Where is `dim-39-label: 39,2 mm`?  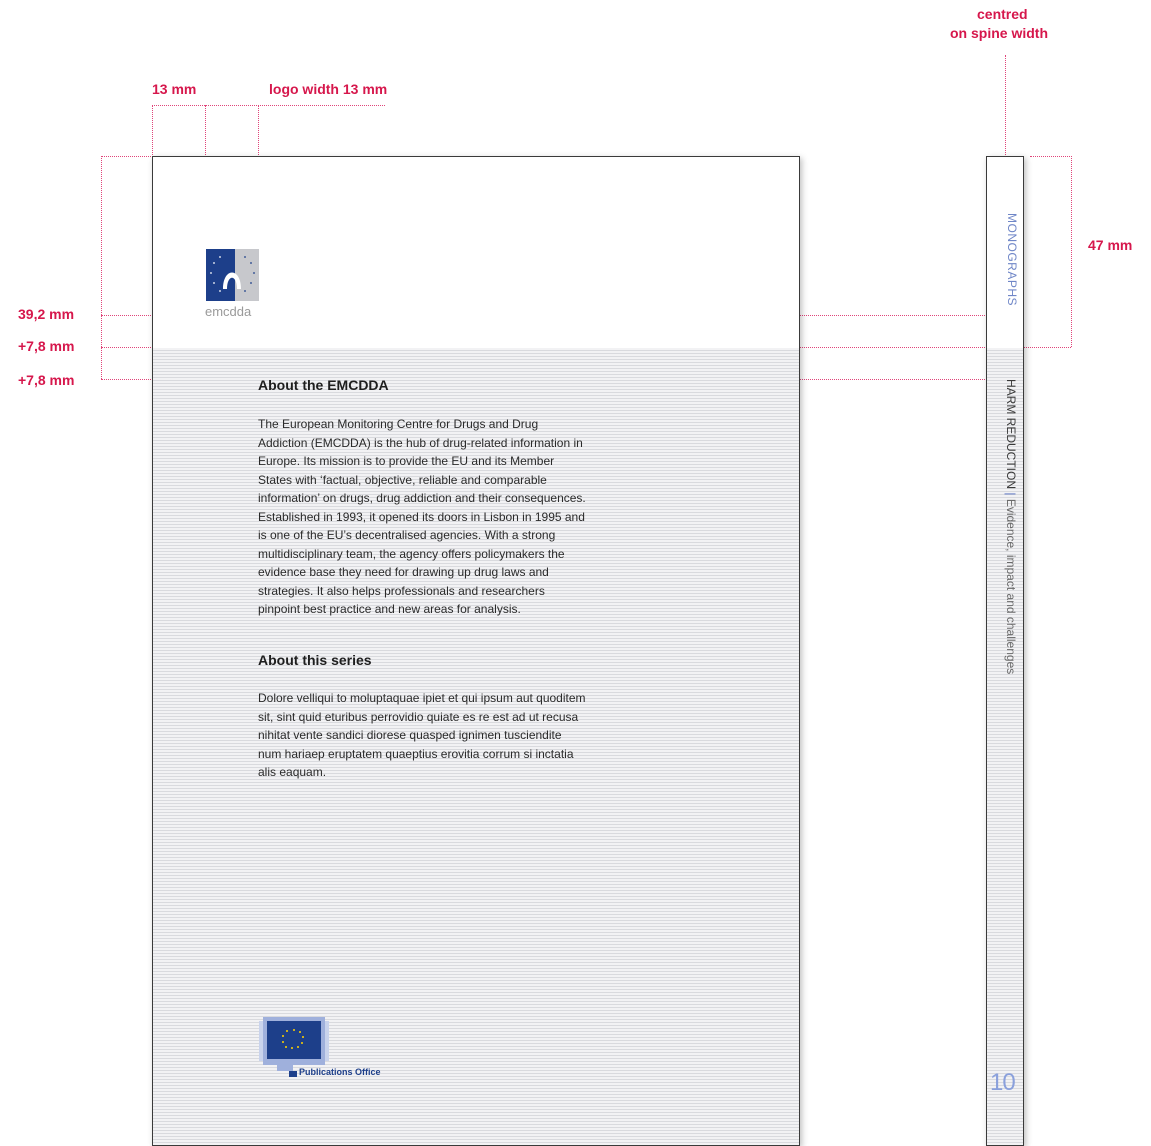
dim-39-label: 39,2 mm is located at coordinates (46, 314).